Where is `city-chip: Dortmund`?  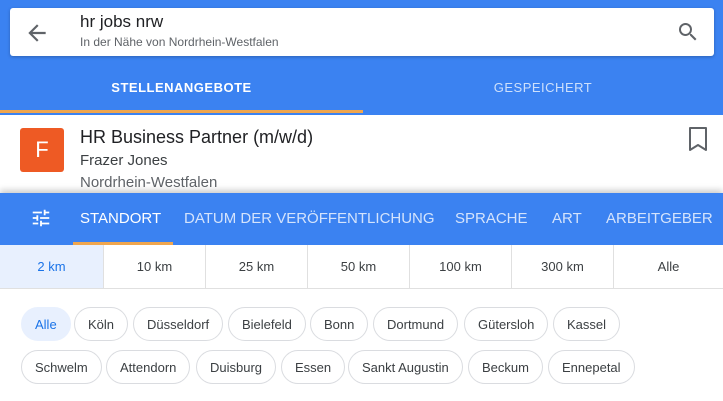 city-chip: Dortmund is located at coordinates (416, 324).